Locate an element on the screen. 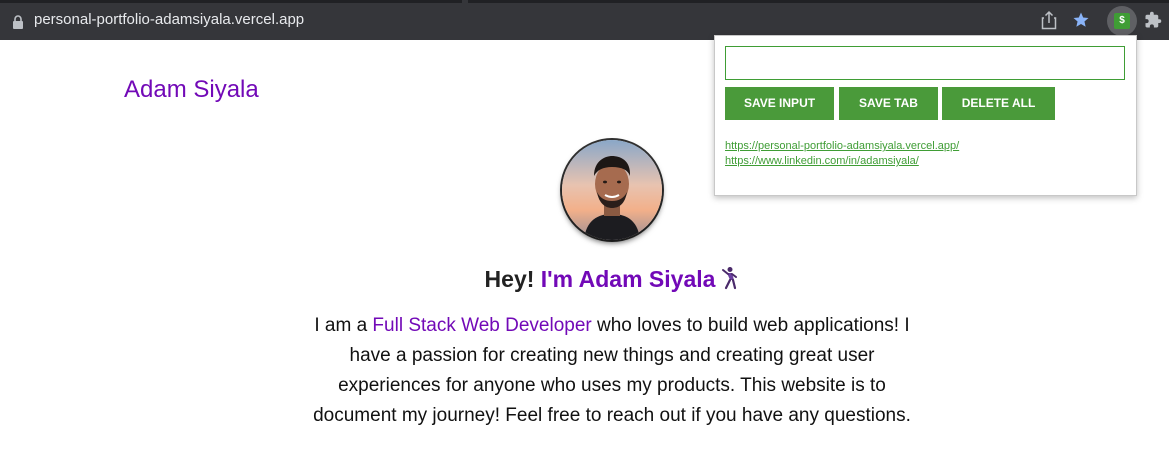 The height and width of the screenshot is (456, 1169). dollar-extension-icon: $ is located at coordinates (1122, 21).